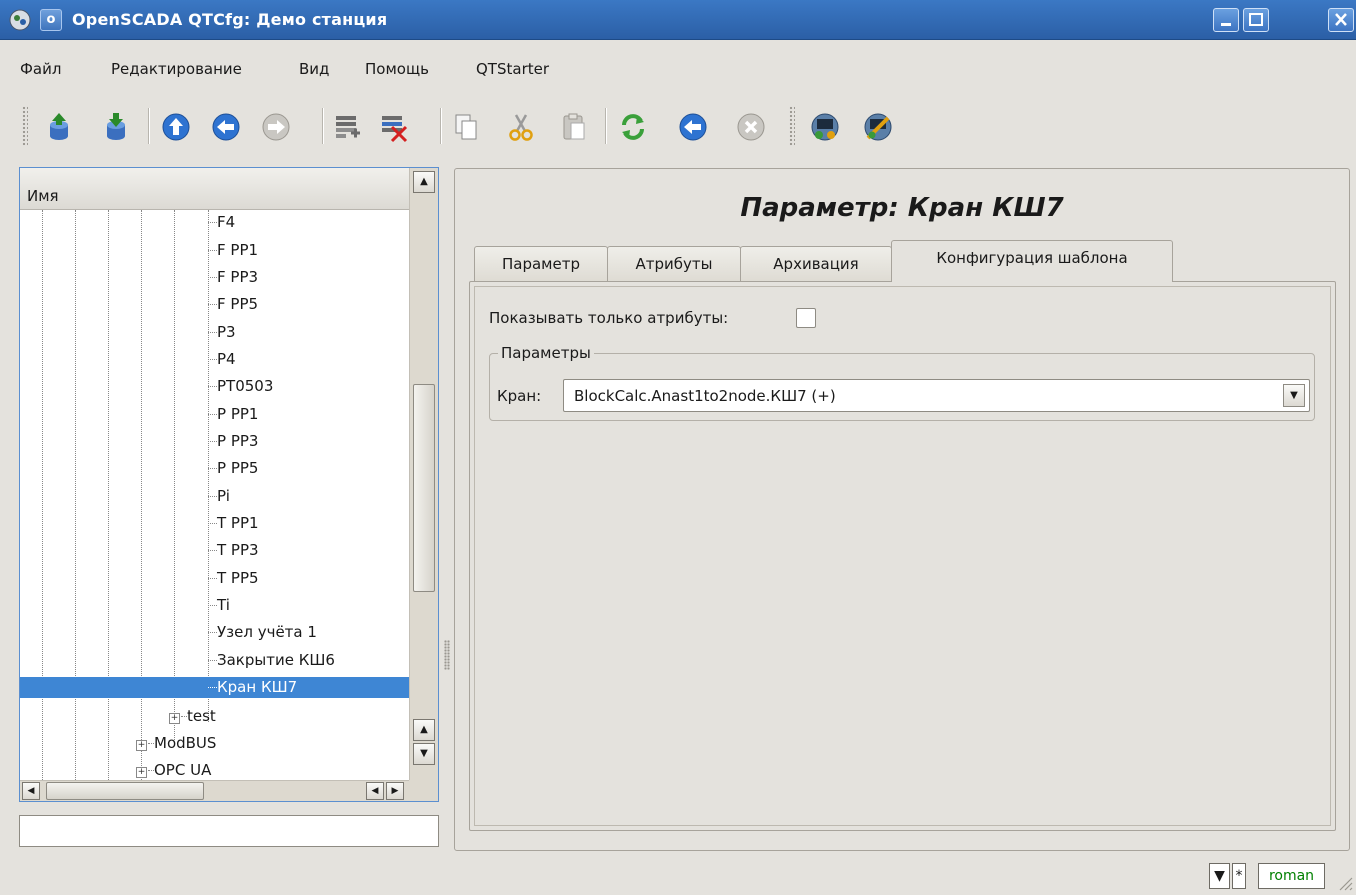 The image size is (1356, 895). What do you see at coordinates (219, 605) in the screenshot?
I see `tree-item: Ti` at bounding box center [219, 605].